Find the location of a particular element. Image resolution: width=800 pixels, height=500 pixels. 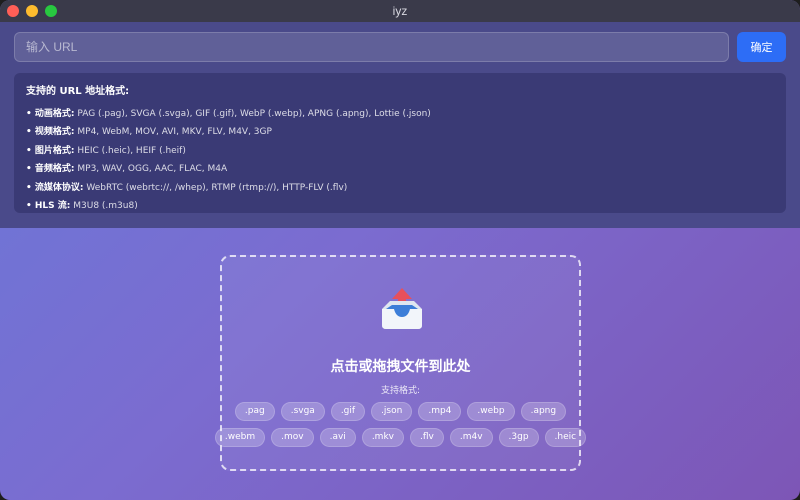

format-line-text: MP3, WAV, OGG, AAC, FLAC, M4A is located at coordinates (152, 169).